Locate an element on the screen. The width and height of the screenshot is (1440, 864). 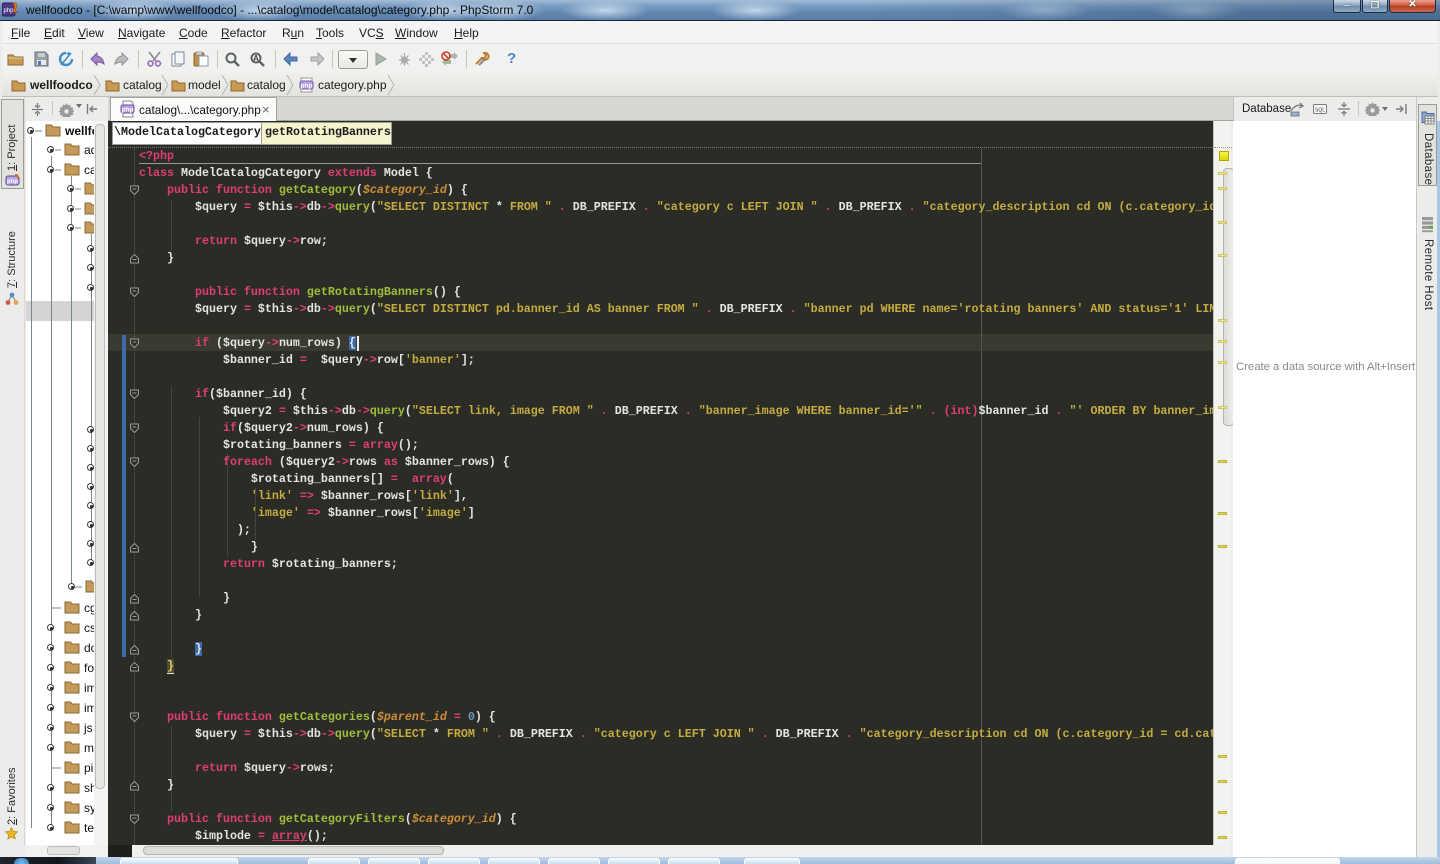
svg-text: A is located at coordinates (256, 58).